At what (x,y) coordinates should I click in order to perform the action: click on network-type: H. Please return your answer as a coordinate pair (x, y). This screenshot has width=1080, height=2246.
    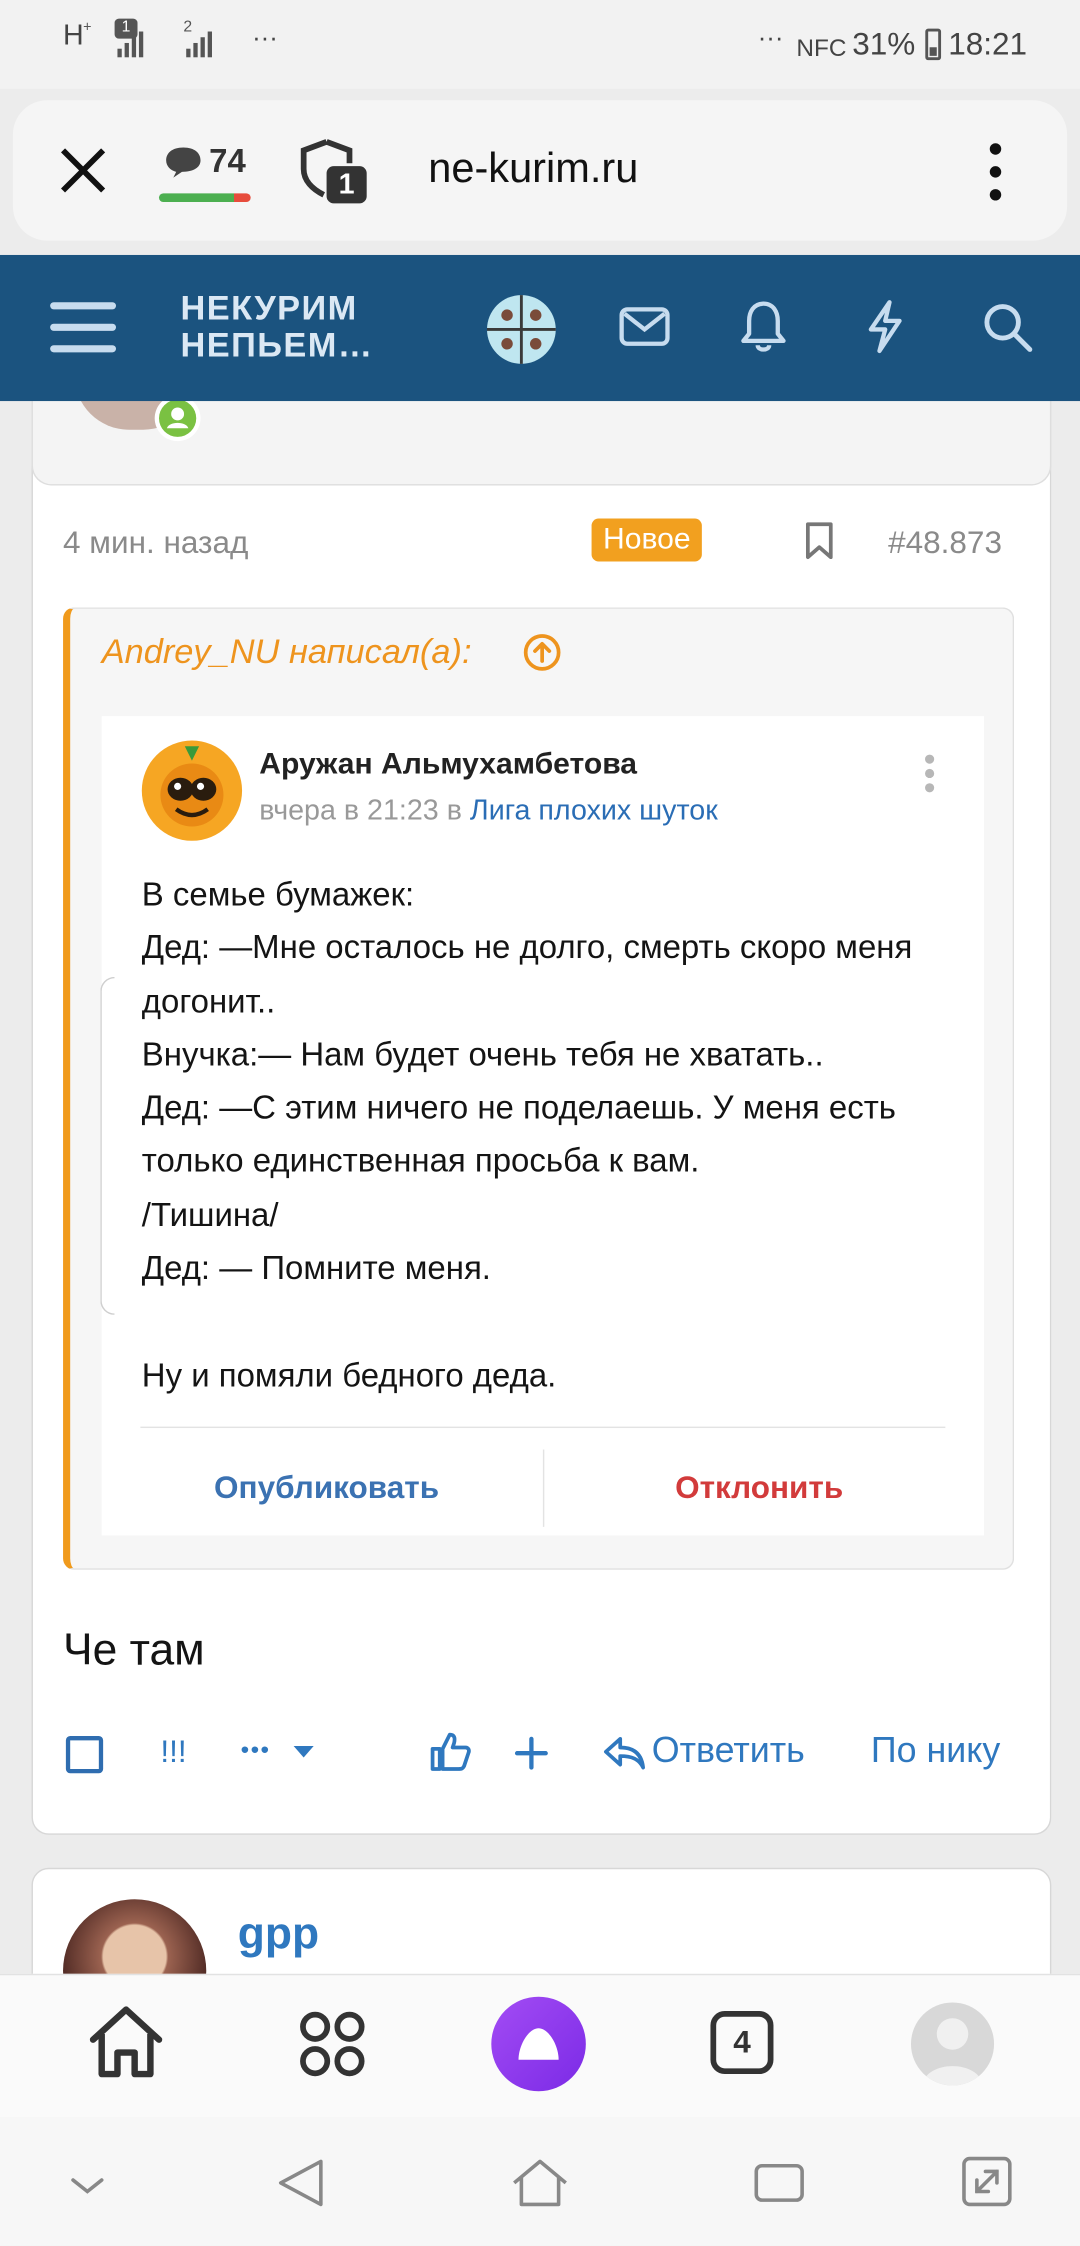
    Looking at the image, I should click on (73, 36).